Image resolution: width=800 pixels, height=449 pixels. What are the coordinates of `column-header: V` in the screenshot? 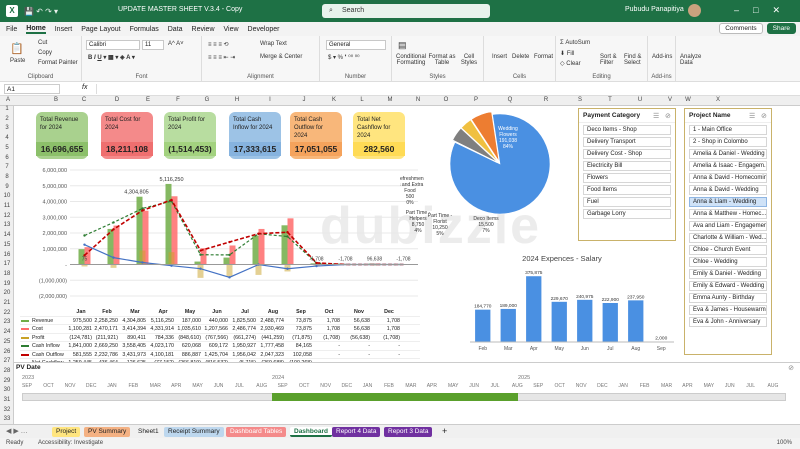 It's located at (670, 100).